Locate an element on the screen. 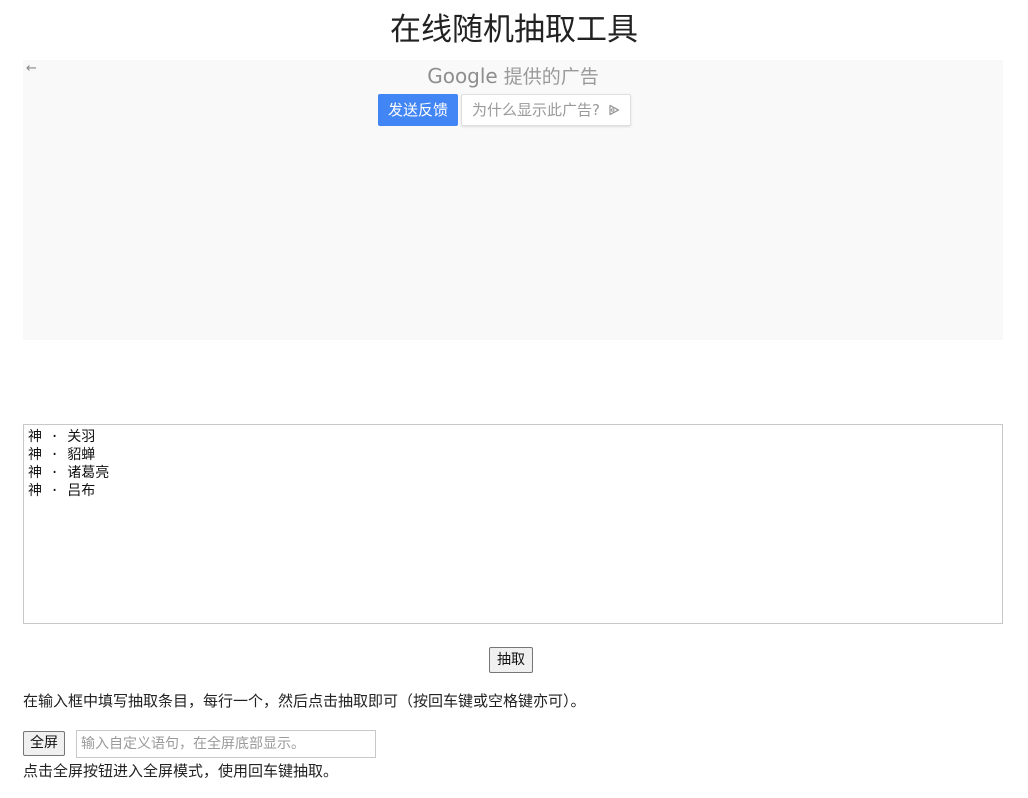  instruction-text: 在输入框中填写抽取条目，每行一个，然后点击抽取即可（按回车键或空格键亦可）。 is located at coordinates (304, 701).